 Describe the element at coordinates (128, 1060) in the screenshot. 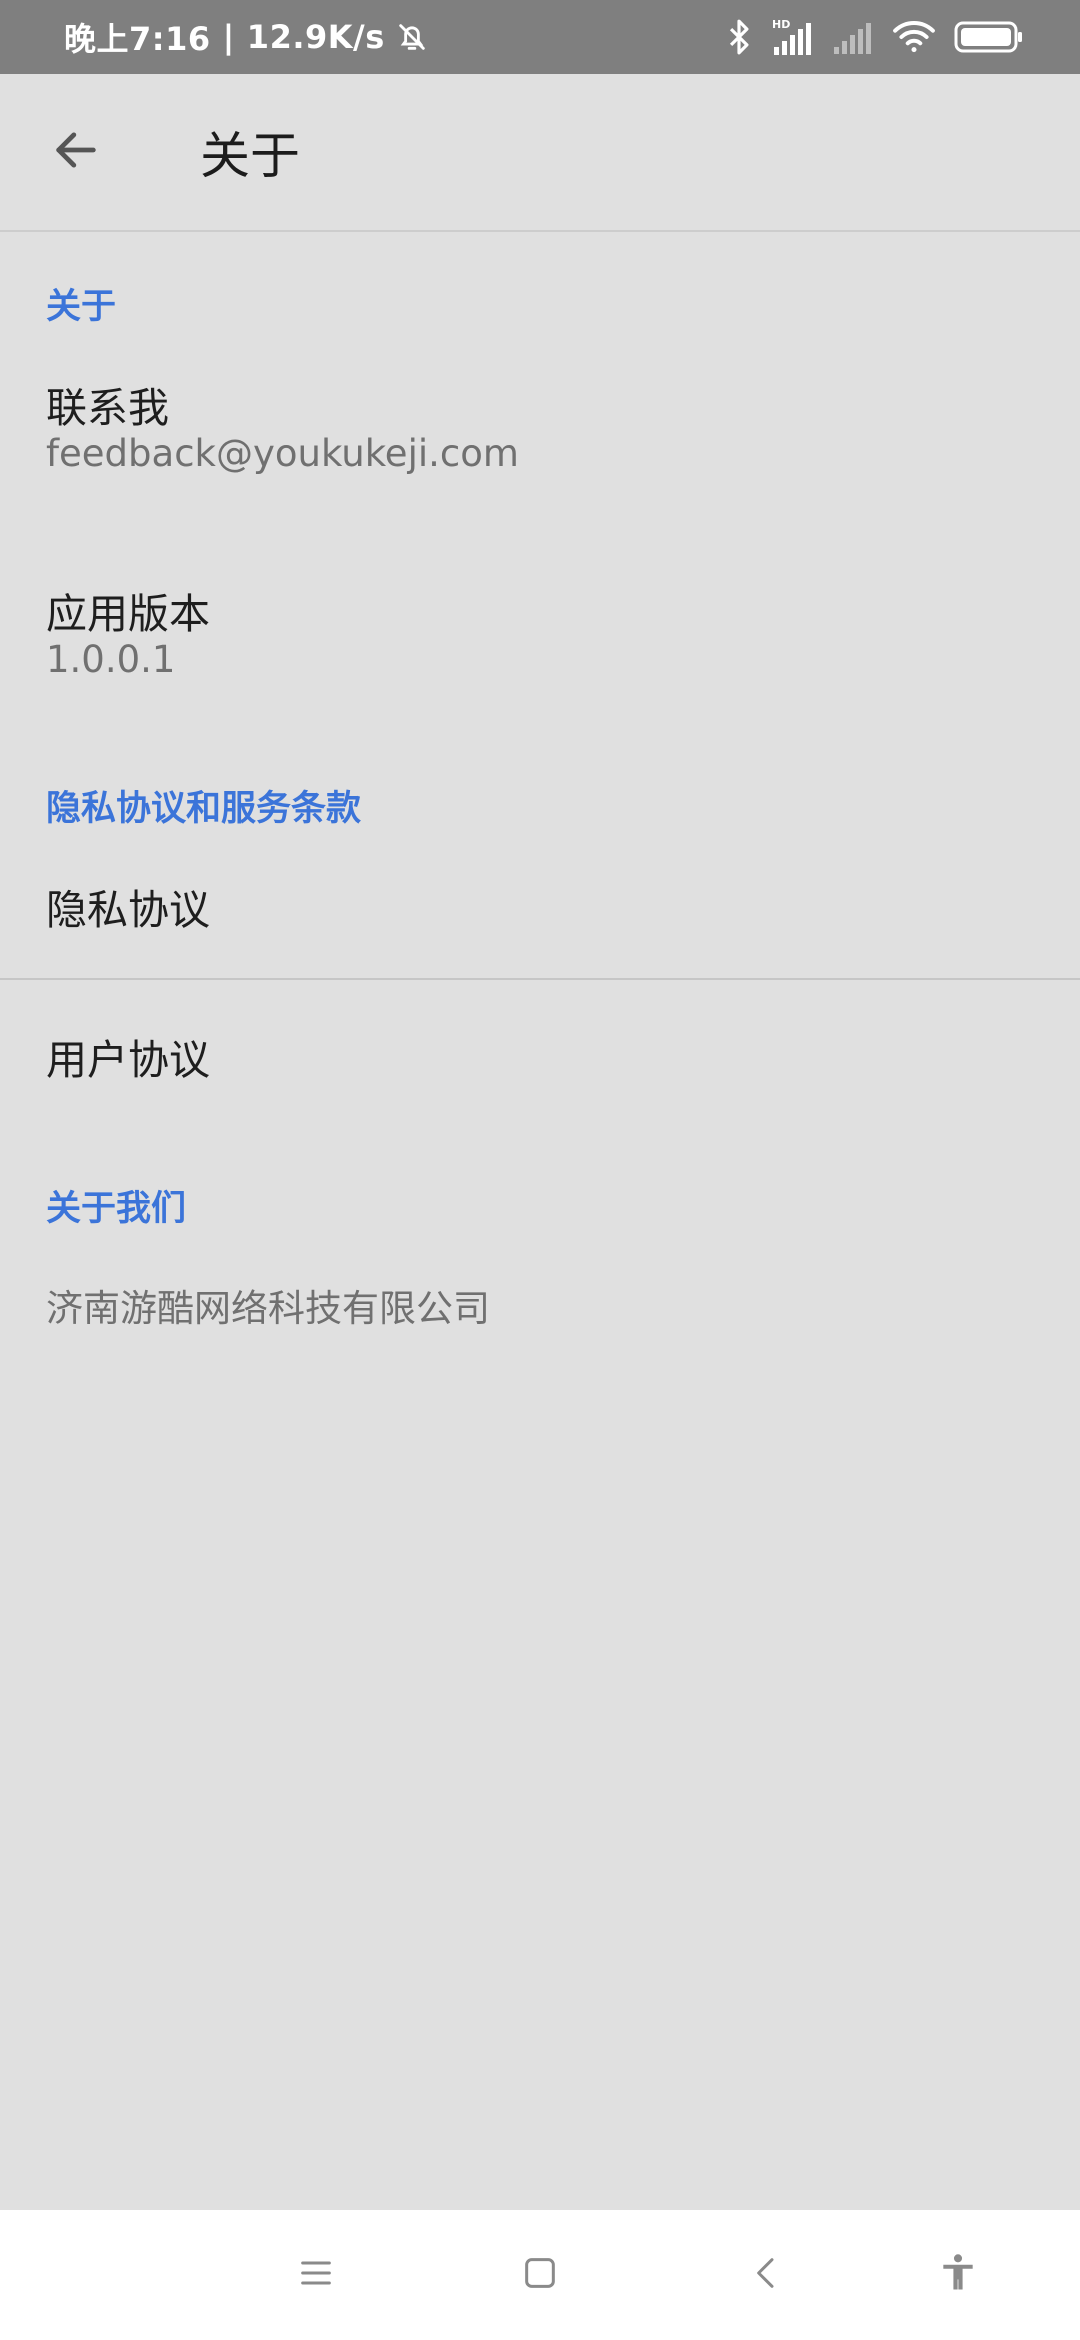

I see `user-agreement-label: 用户协议` at that location.